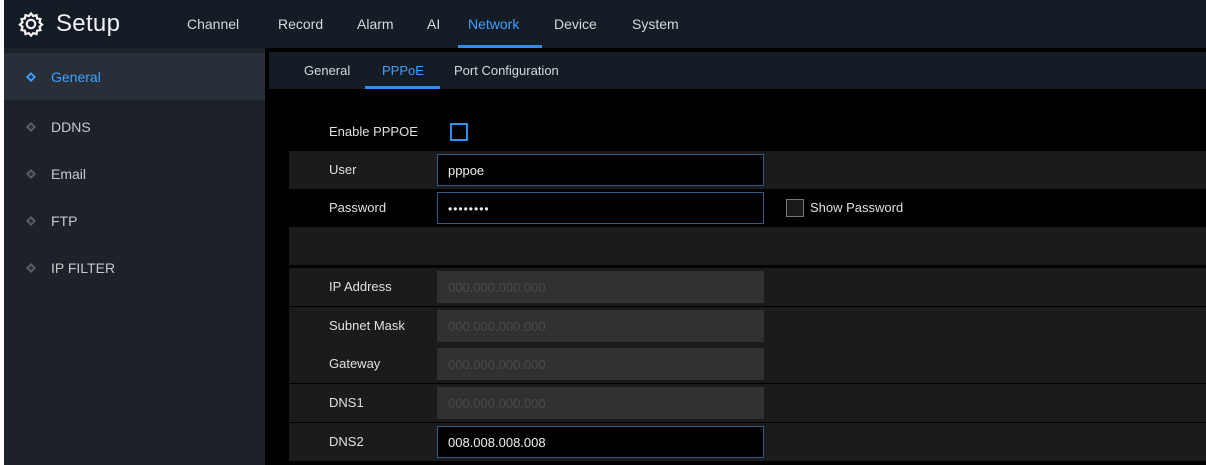 This screenshot has height=465, width=1206. What do you see at coordinates (600, 287) in the screenshot?
I see `ip-address-input: 000.000.000.000` at bounding box center [600, 287].